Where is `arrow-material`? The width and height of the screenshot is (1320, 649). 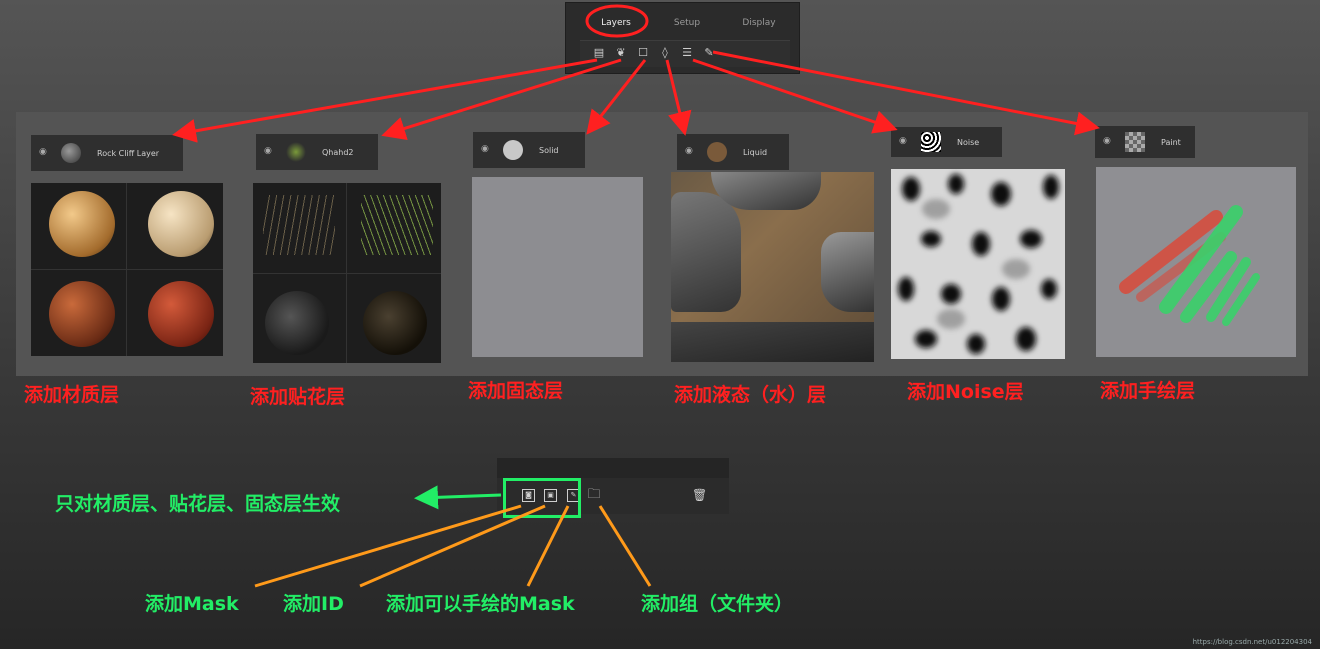
arrow-material is located at coordinates (385, 100).